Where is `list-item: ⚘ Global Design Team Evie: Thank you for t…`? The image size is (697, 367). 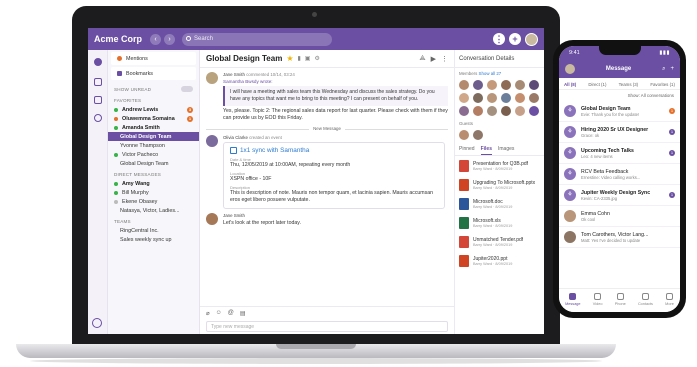 list-item: ⚘ Global Design Team Evie: Thank you for t… is located at coordinates (619, 111).